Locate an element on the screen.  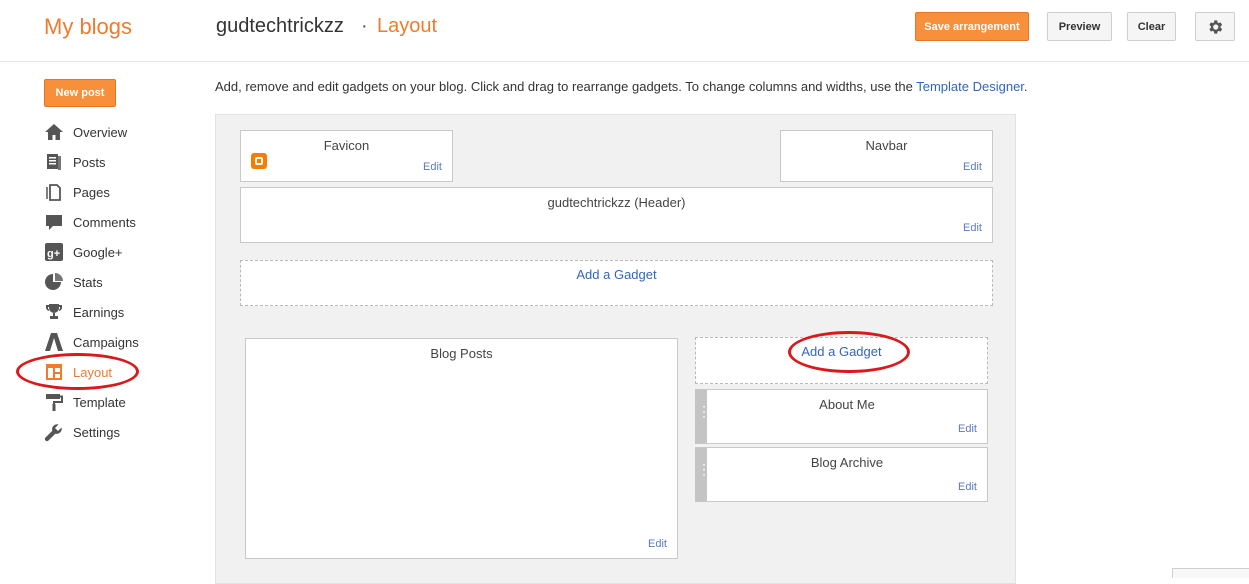
sidebar-item-label: Settings is located at coordinates (96, 432).